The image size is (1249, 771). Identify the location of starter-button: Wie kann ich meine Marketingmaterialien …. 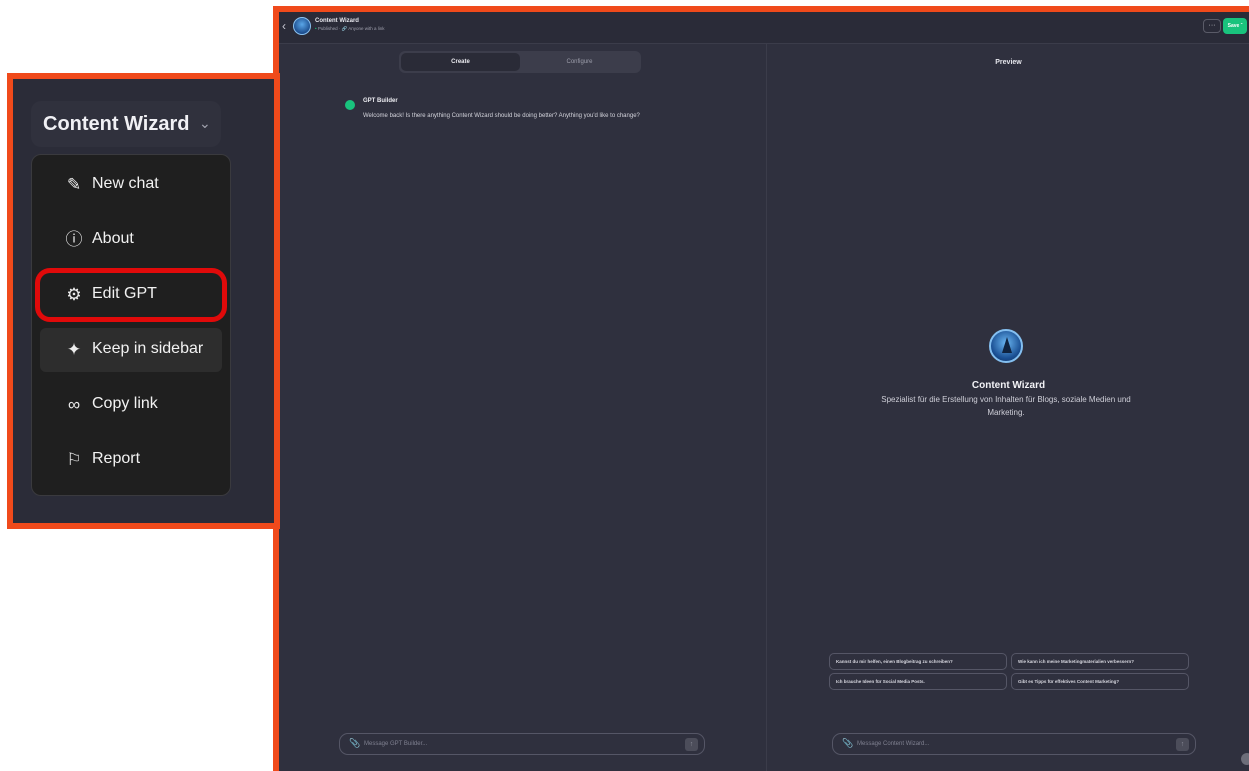
(1100, 661).